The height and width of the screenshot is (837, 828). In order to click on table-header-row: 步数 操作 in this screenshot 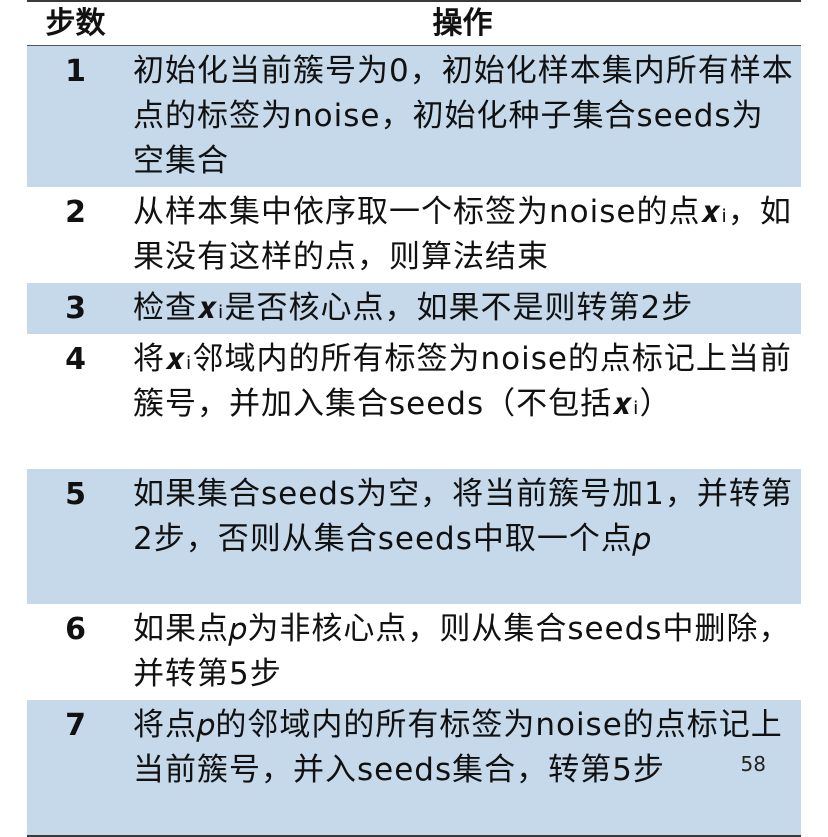, I will do `click(414, 23)`.